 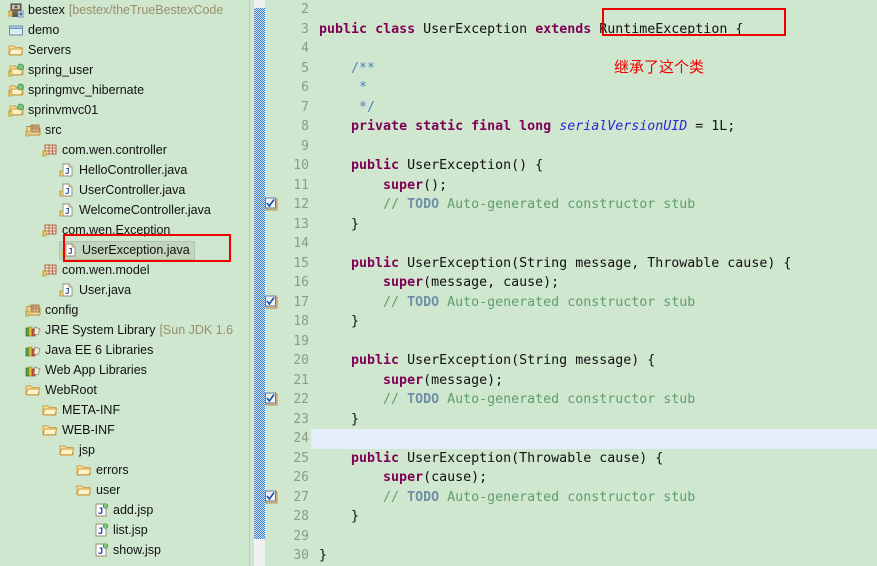 What do you see at coordinates (86, 370) in the screenshot?
I see `tree-item-hit: Web App Libraries` at bounding box center [86, 370].